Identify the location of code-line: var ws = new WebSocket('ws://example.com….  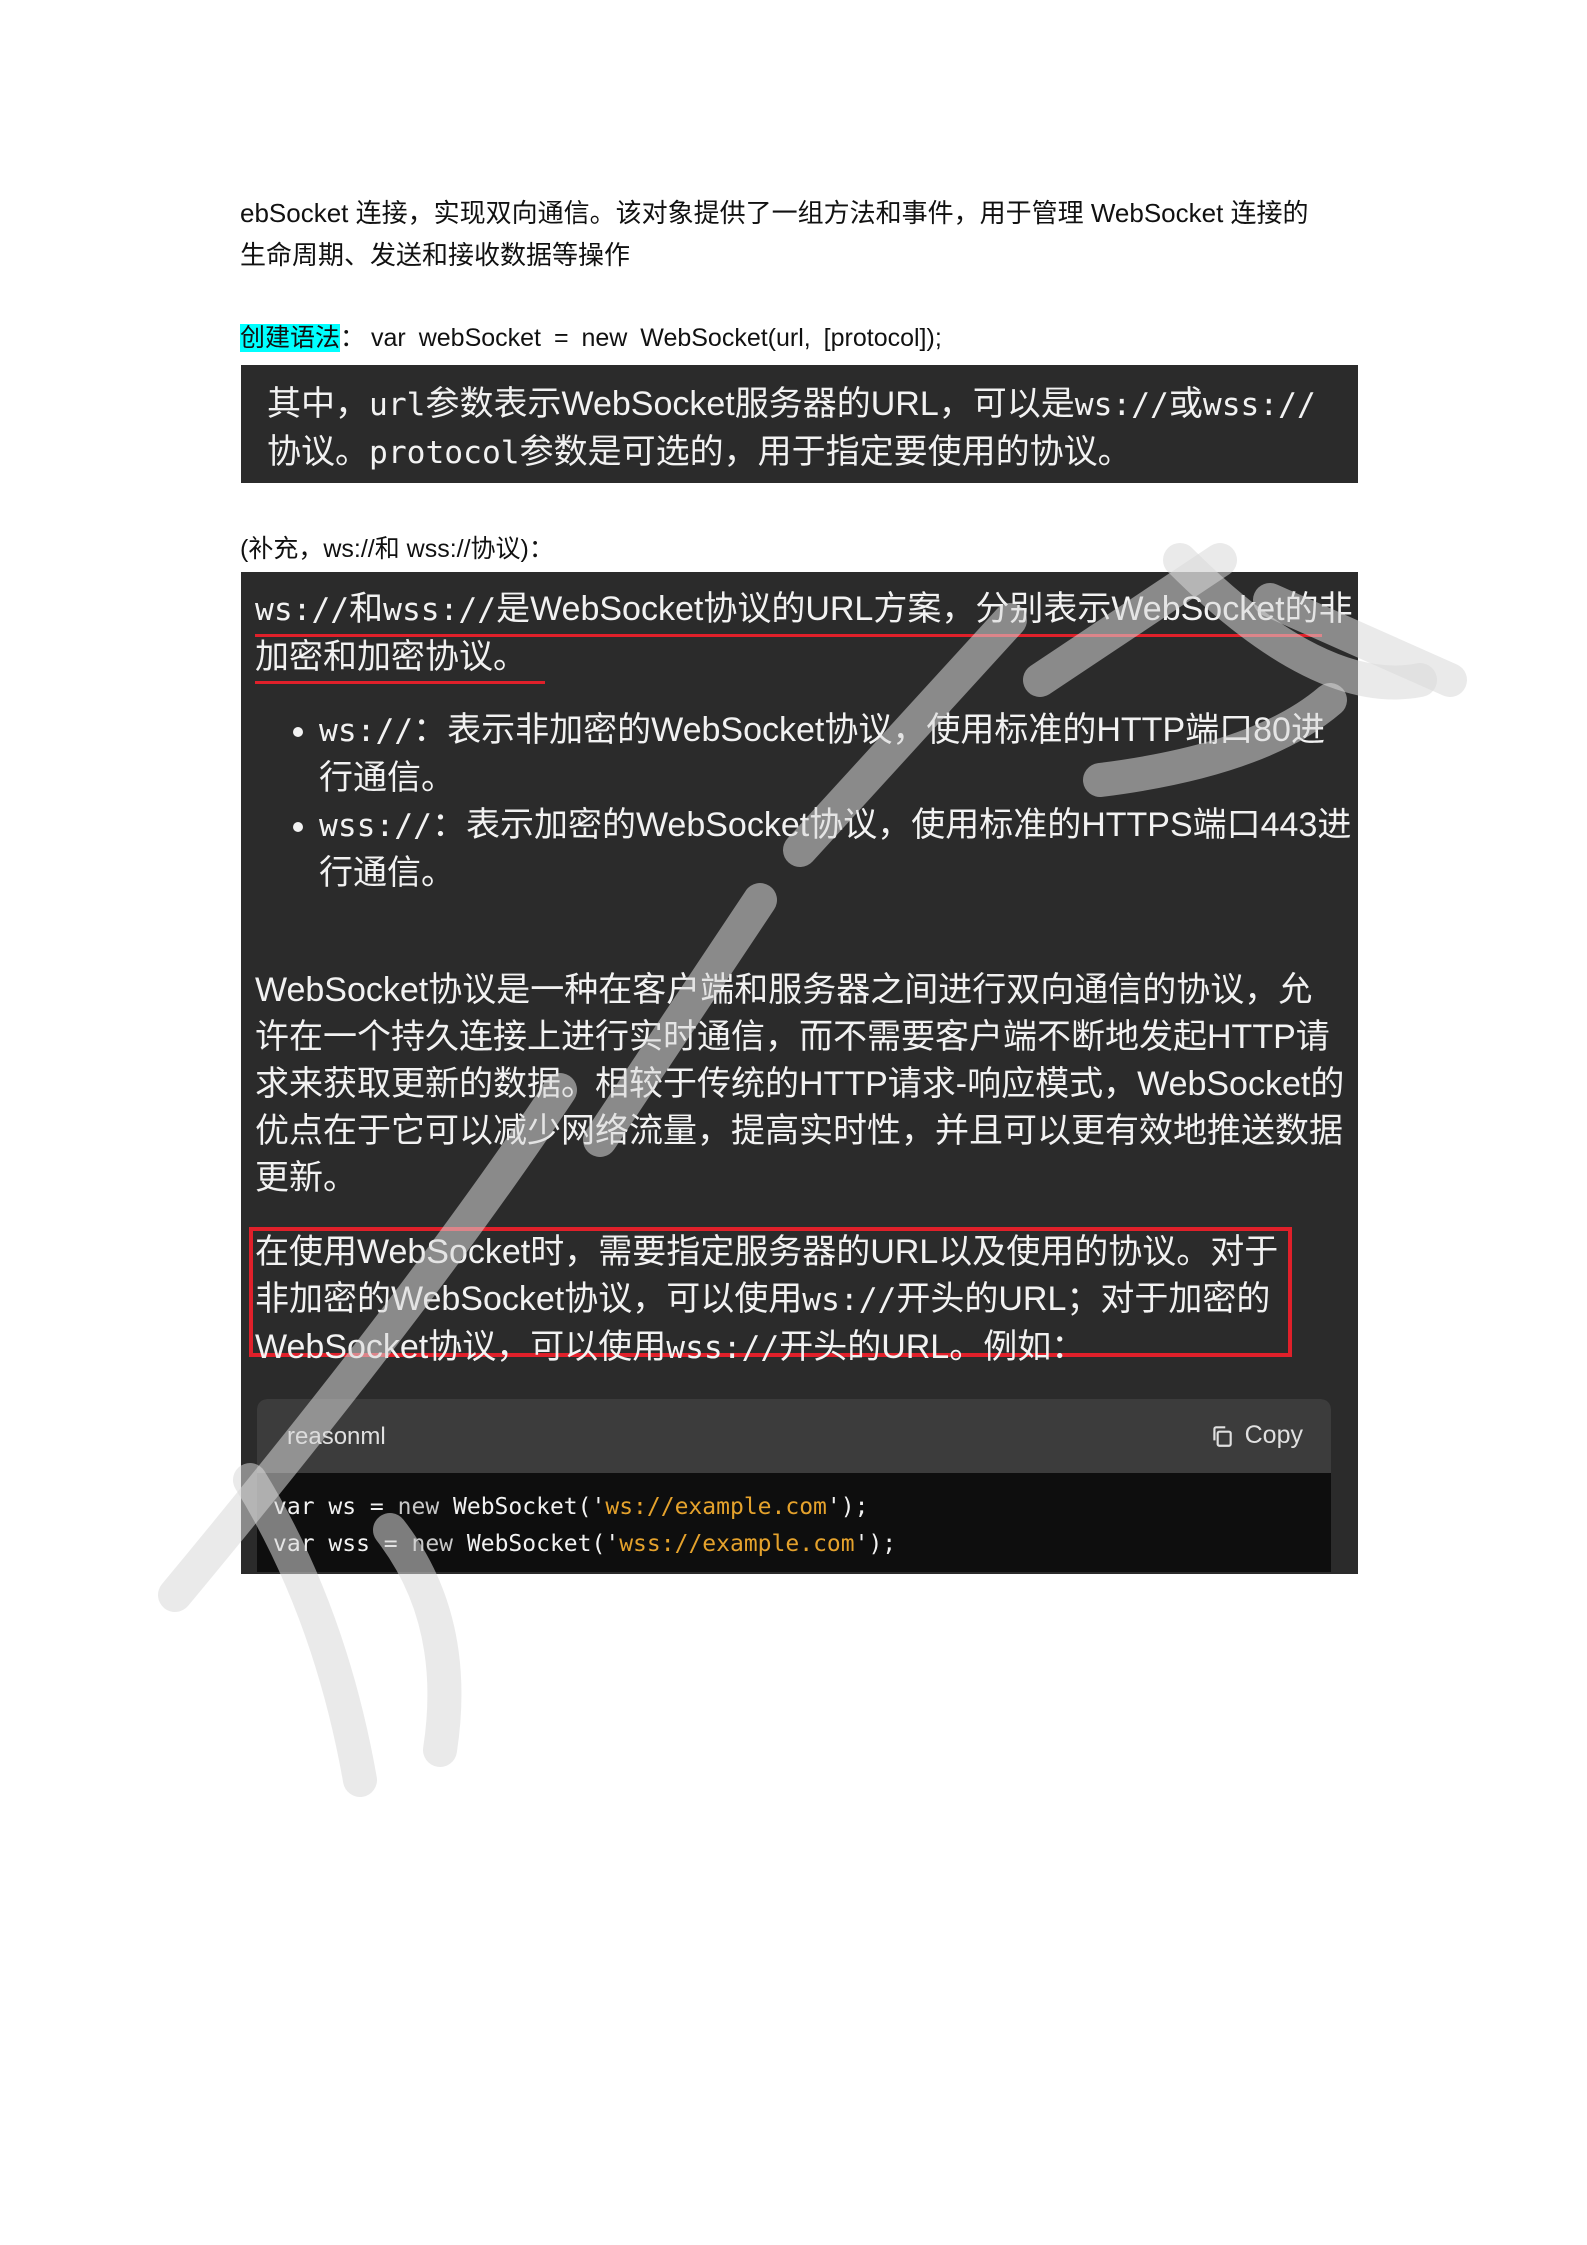
(794, 1507).